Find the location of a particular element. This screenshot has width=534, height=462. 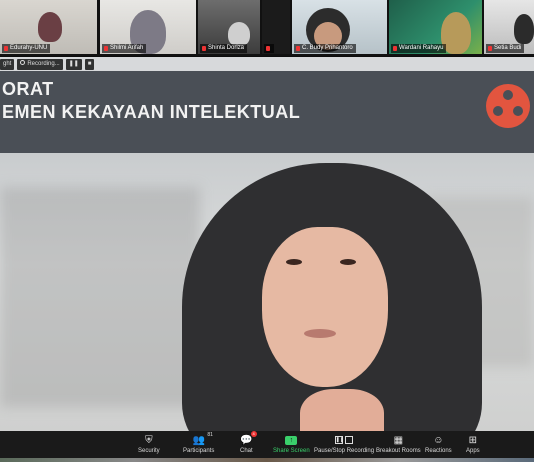

participant-name-tag: Wardani Rahayu is located at coordinates (419, 48).